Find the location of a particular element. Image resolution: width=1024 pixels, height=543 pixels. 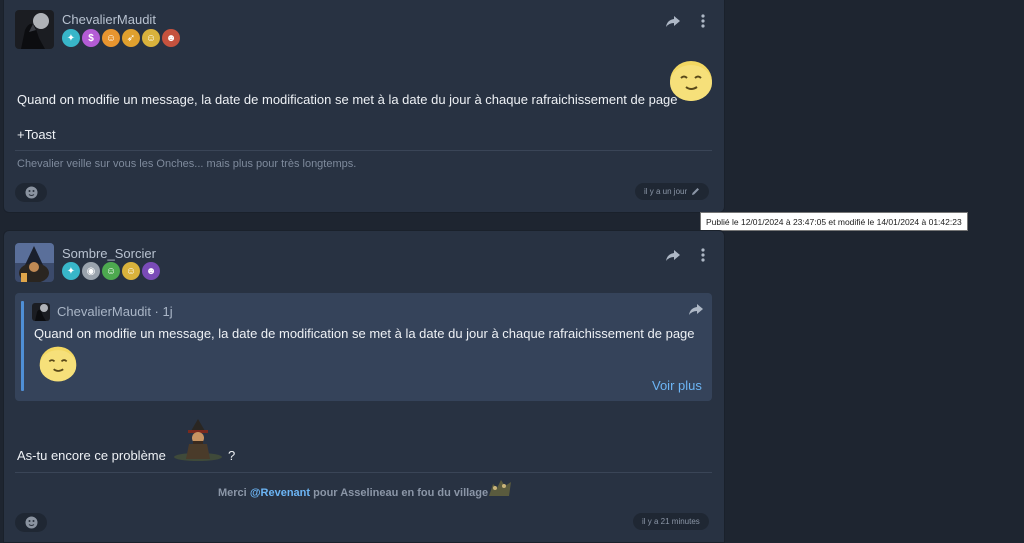

message-extra: +Toast is located at coordinates (36, 134).